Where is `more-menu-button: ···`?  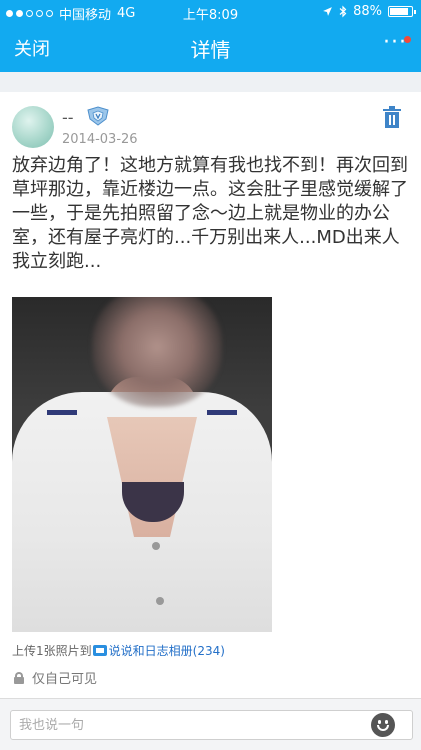 more-menu-button: ··· is located at coordinates (395, 42).